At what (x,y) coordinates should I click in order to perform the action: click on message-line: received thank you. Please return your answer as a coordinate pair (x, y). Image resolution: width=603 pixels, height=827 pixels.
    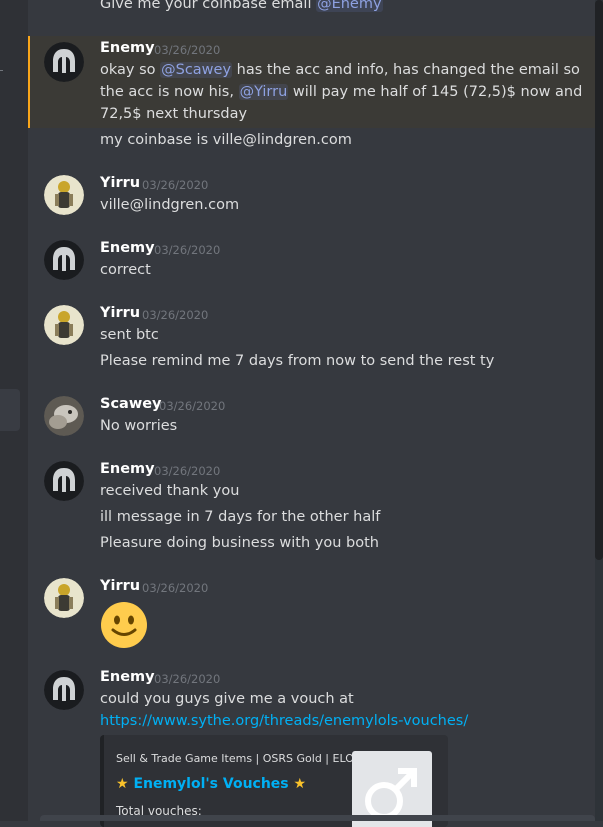
    Looking at the image, I should click on (170, 491).